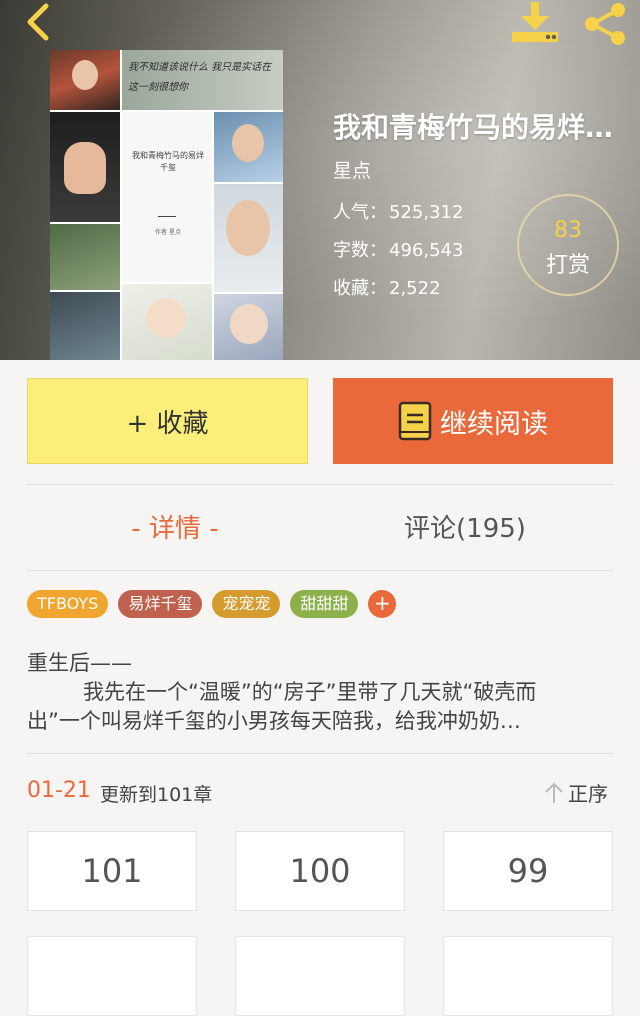 The image size is (640, 1016). I want to click on update-status: 更新到101章, so click(156, 795).